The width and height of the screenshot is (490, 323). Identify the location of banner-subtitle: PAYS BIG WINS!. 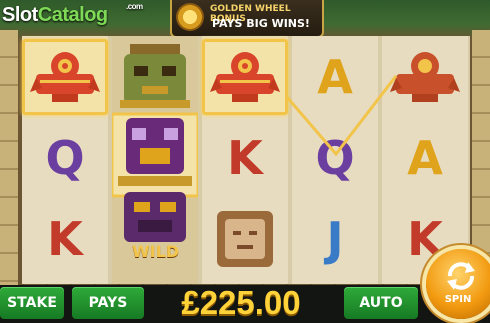
(261, 23).